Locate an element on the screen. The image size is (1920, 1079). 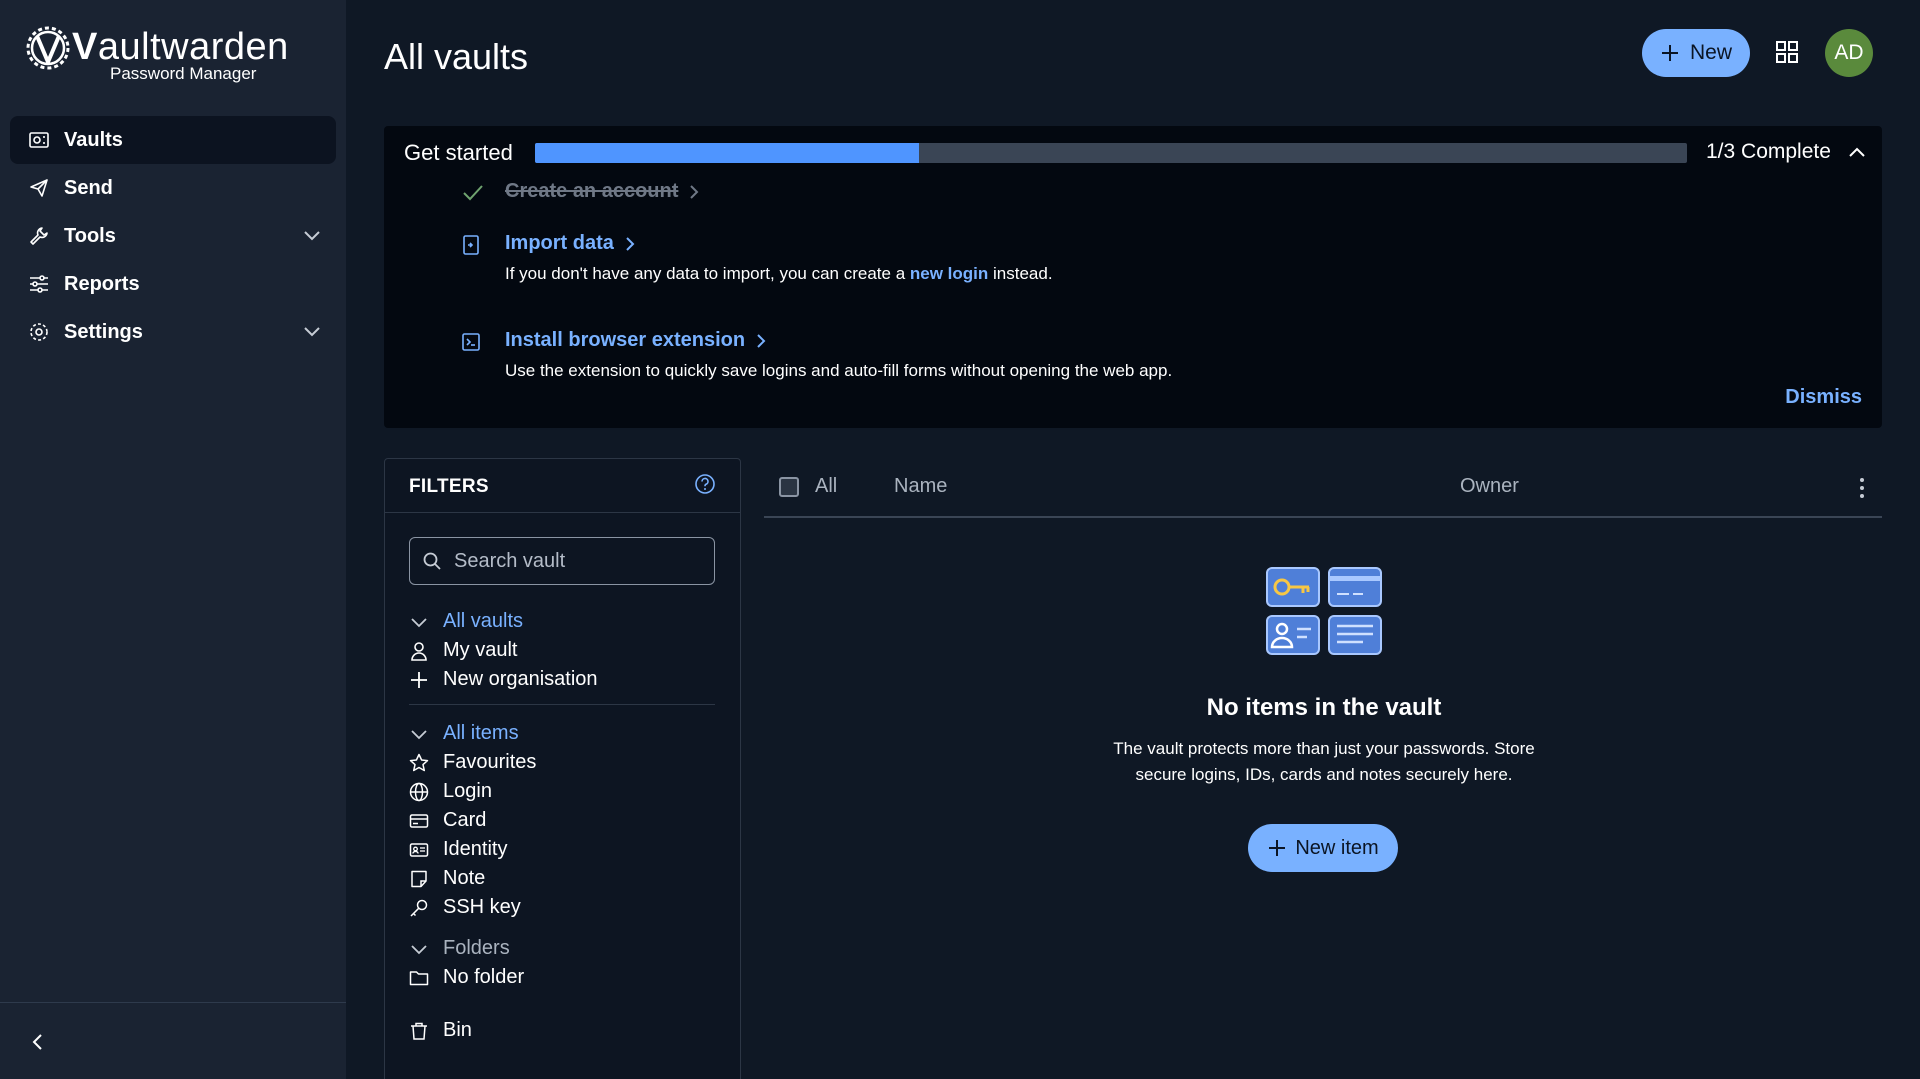
create-account-link: Create an account is located at coordinates (602, 191).